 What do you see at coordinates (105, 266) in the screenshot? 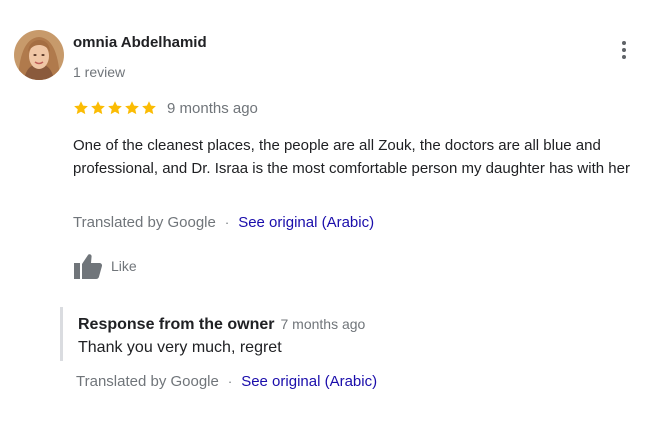
I see `like-button: Like` at bounding box center [105, 266].